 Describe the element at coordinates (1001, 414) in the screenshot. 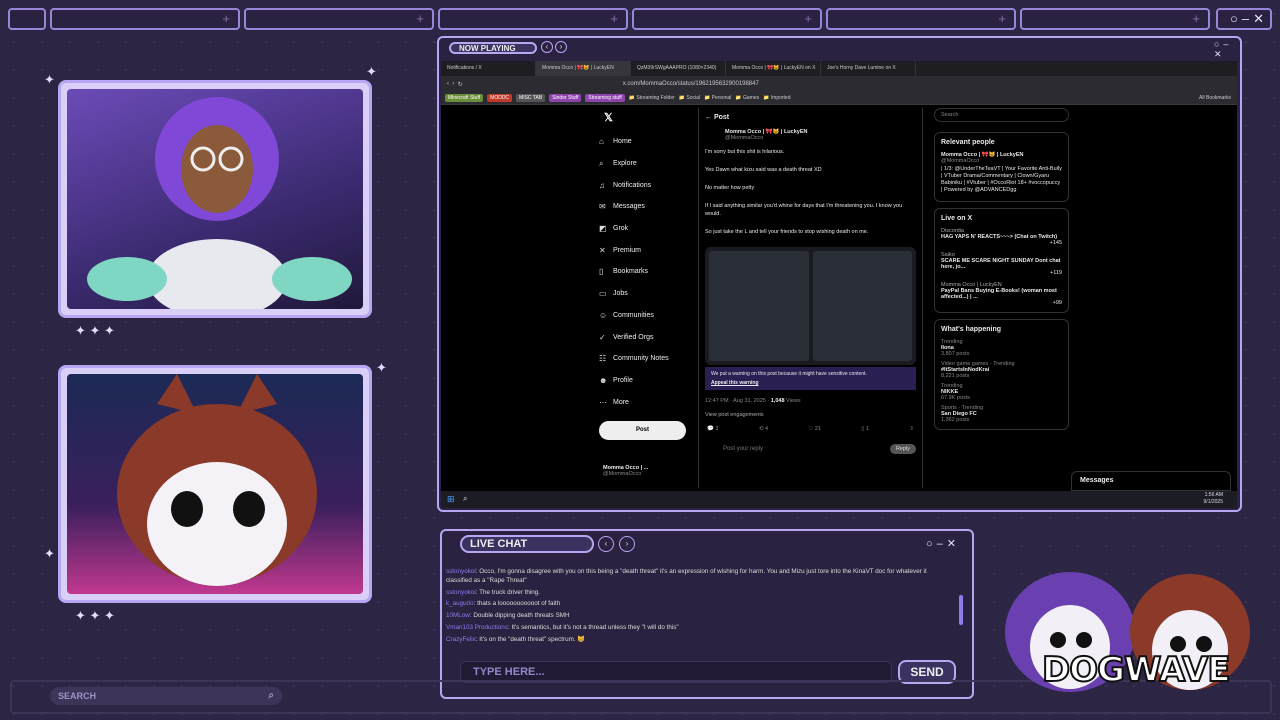

I see `trend-item: Sports · Trending San Diego FC 1,362 posts` at that location.